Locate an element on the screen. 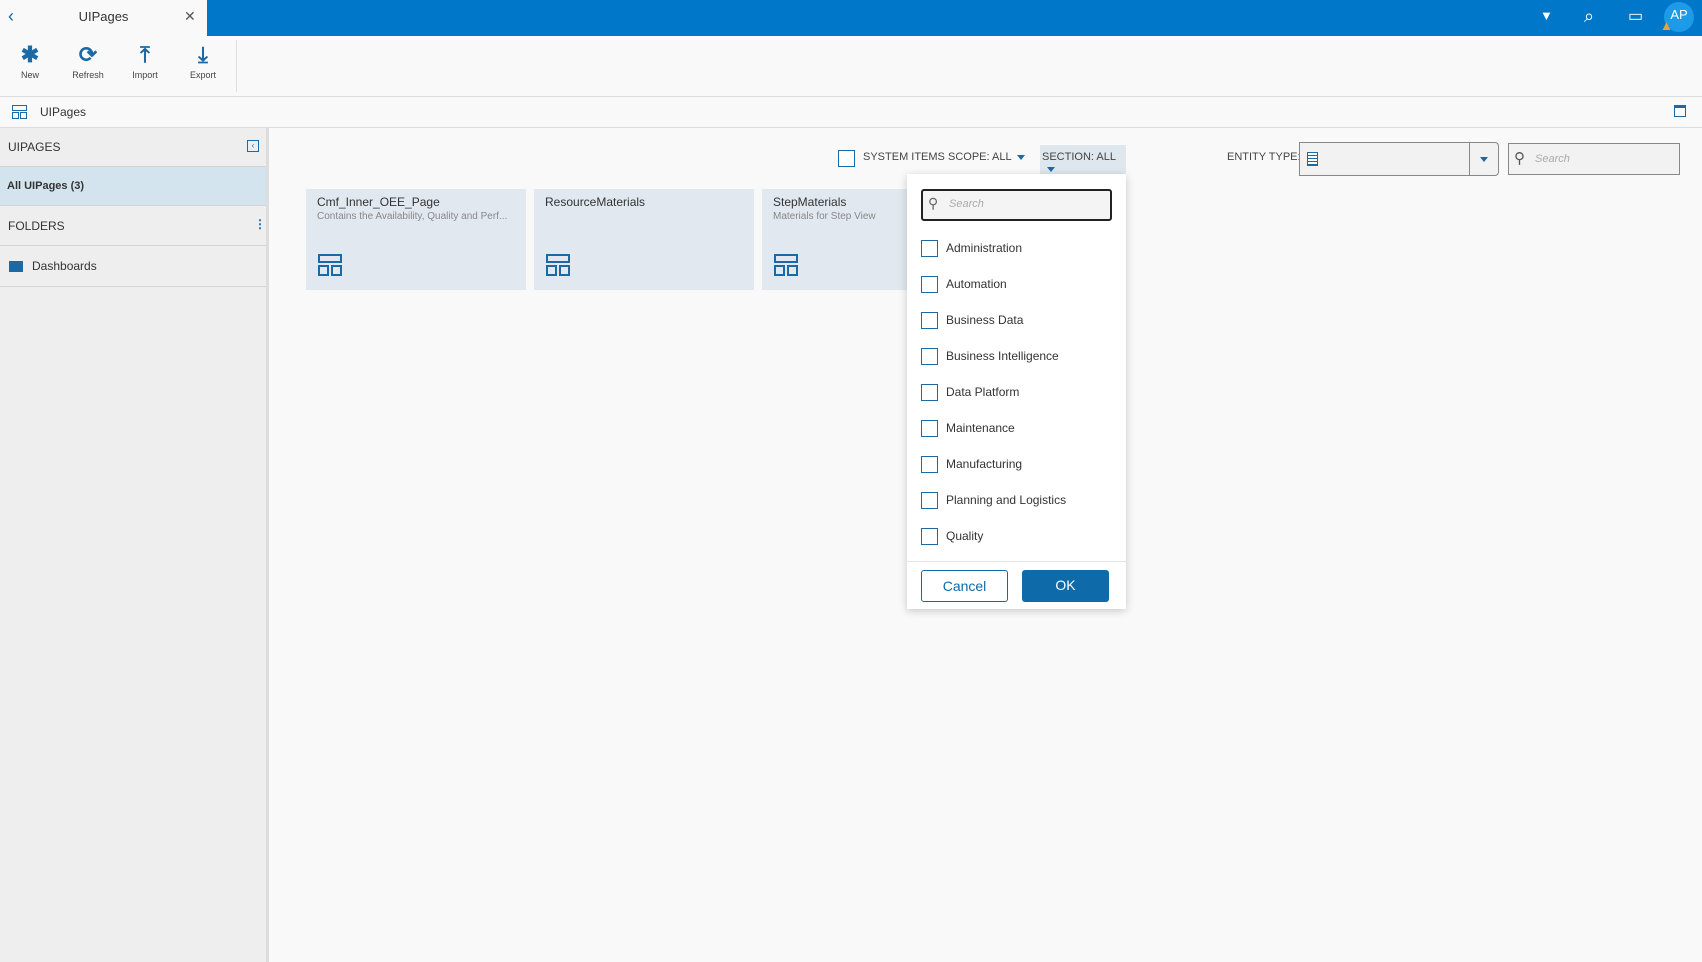  folder-label: Dashboards is located at coordinates (64, 266).